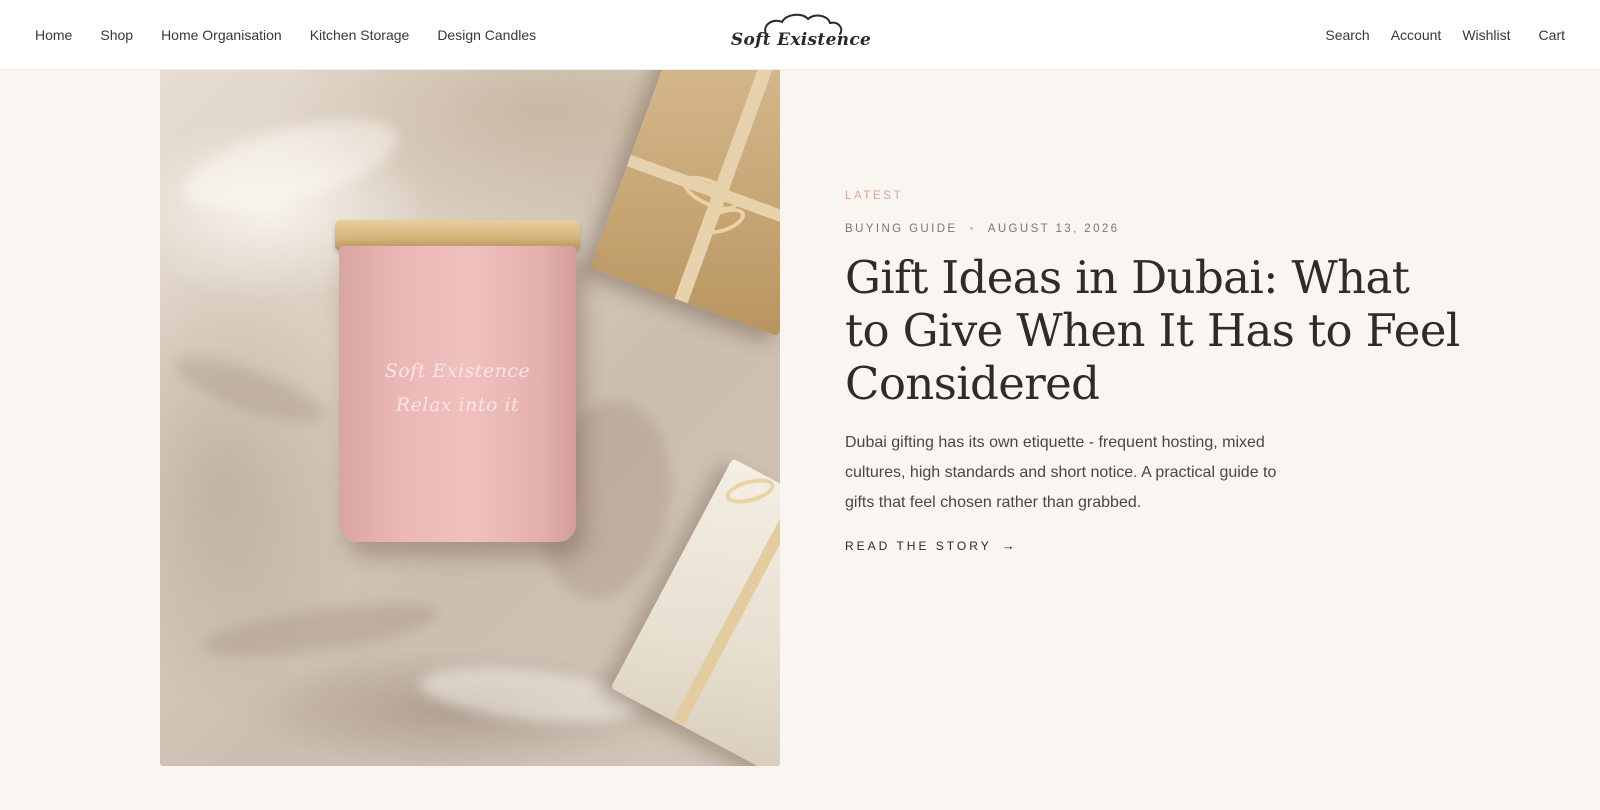  I want to click on nav-link-shop: Shop, so click(116, 35).